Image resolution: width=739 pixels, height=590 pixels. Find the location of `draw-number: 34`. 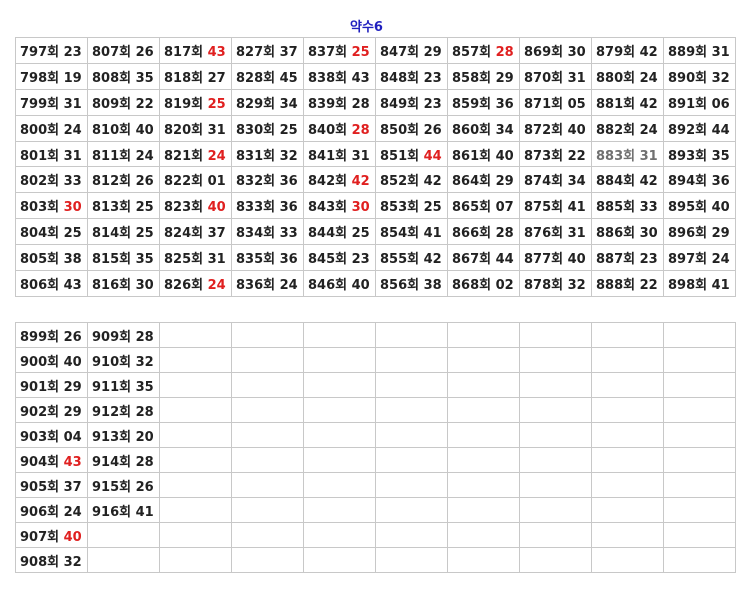

draw-number: 34 is located at coordinates (288, 104).